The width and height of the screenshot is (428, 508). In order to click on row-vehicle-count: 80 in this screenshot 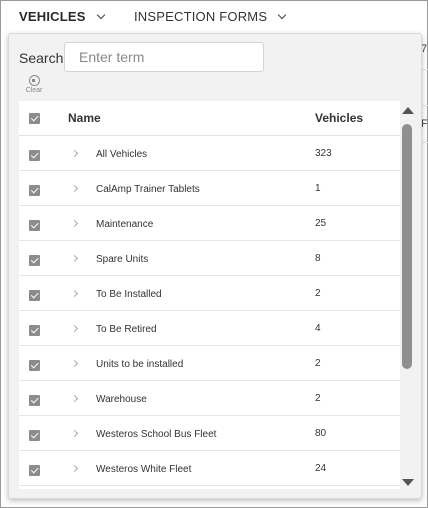, I will do `click(321, 433)`.